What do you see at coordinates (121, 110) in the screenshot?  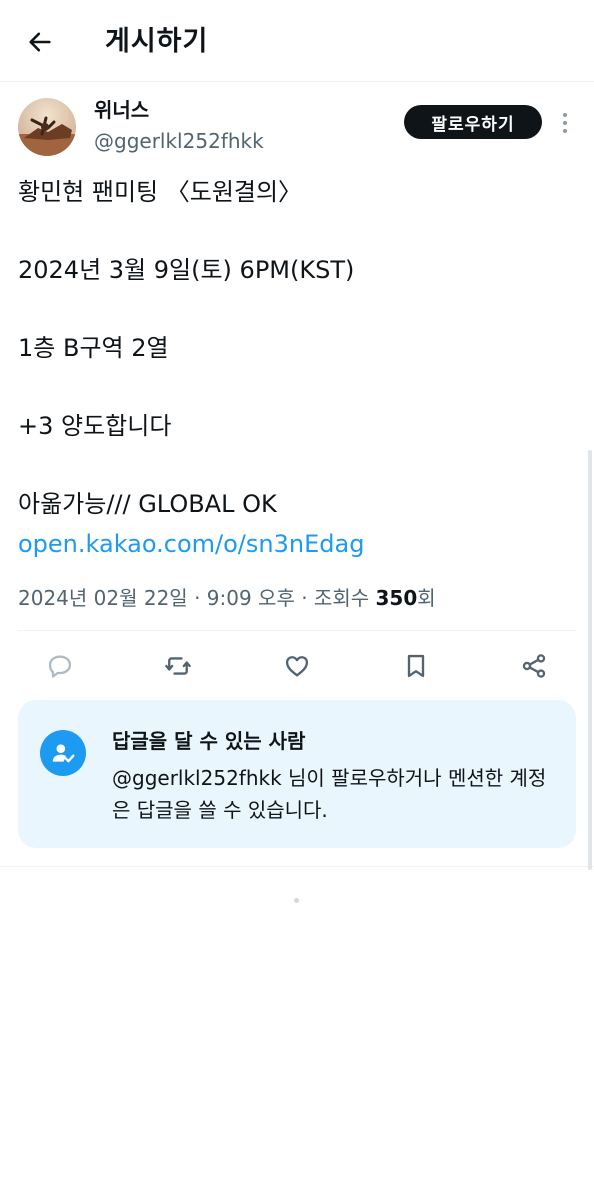 I see `author-display-name: 위너스` at bounding box center [121, 110].